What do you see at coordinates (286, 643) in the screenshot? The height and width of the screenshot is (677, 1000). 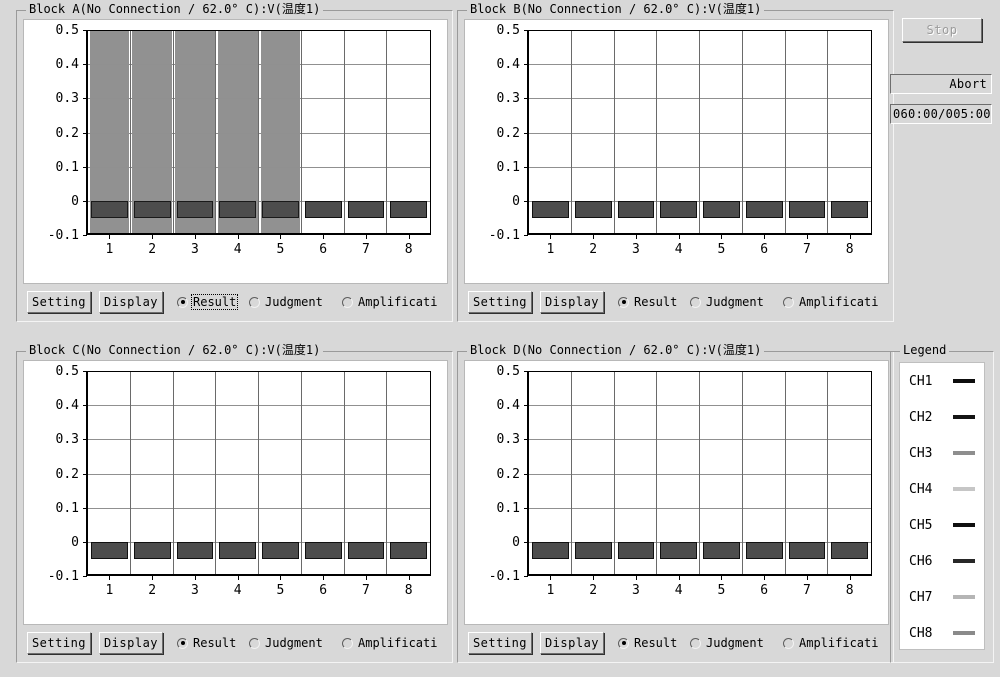 I see `radio-judgment-c: Judgment` at bounding box center [286, 643].